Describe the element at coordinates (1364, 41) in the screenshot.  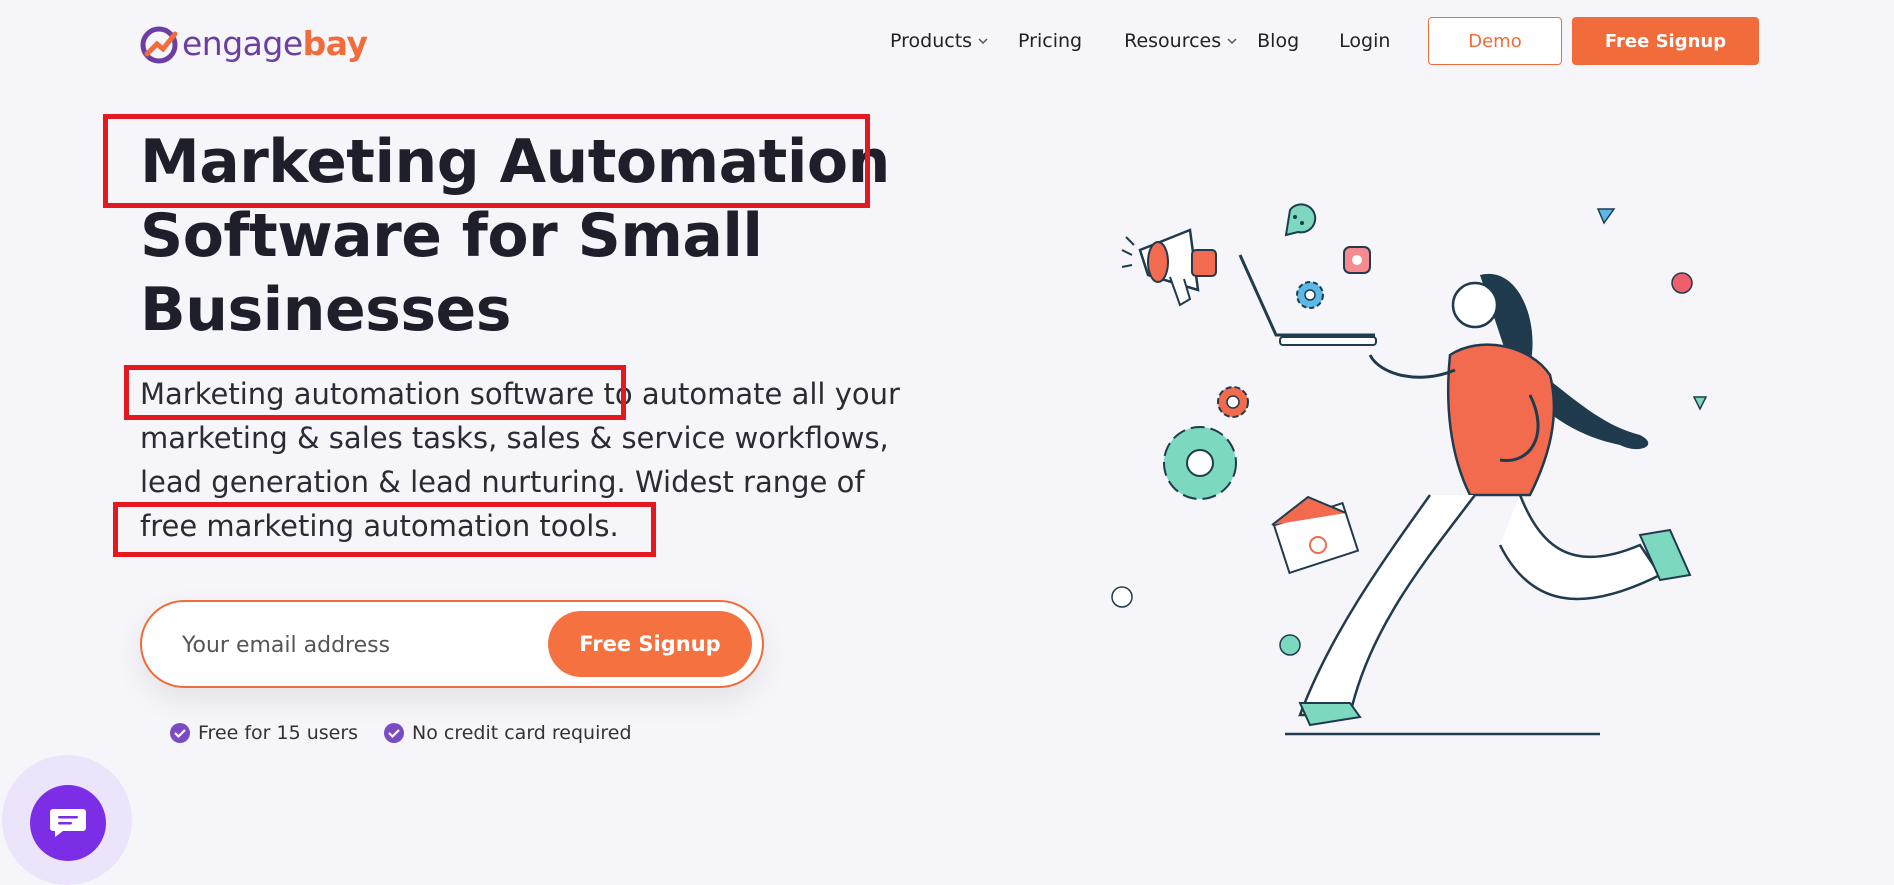
I see `nav-login: Login` at that location.